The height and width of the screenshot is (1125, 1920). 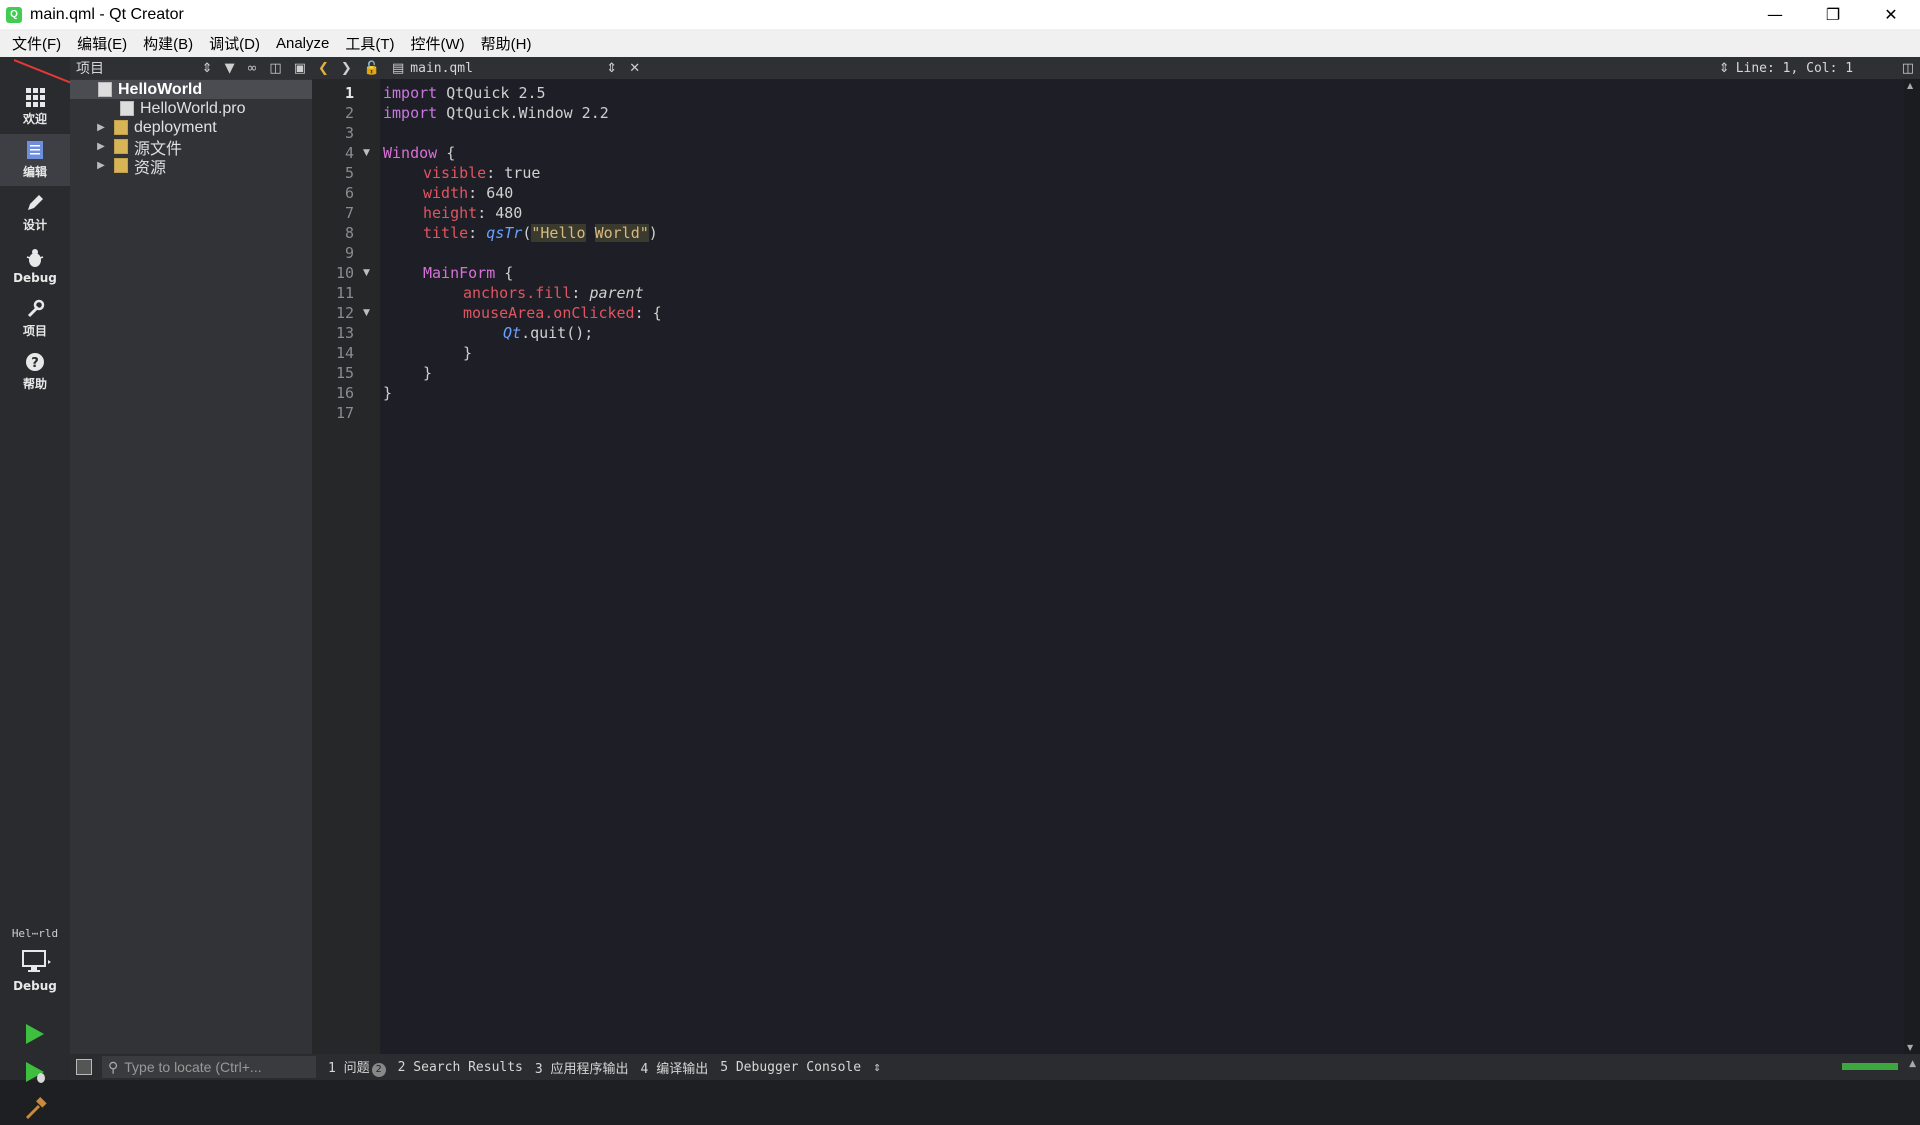 I want to click on tab-compile-output: 4 编译输出, so click(x=675, y=1067).